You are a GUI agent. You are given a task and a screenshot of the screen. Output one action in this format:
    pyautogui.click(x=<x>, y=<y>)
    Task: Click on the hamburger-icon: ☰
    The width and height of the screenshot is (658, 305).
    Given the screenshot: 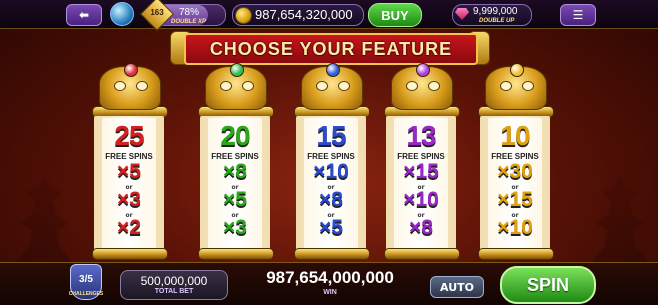 What is the action you would take?
    pyautogui.click(x=578, y=15)
    